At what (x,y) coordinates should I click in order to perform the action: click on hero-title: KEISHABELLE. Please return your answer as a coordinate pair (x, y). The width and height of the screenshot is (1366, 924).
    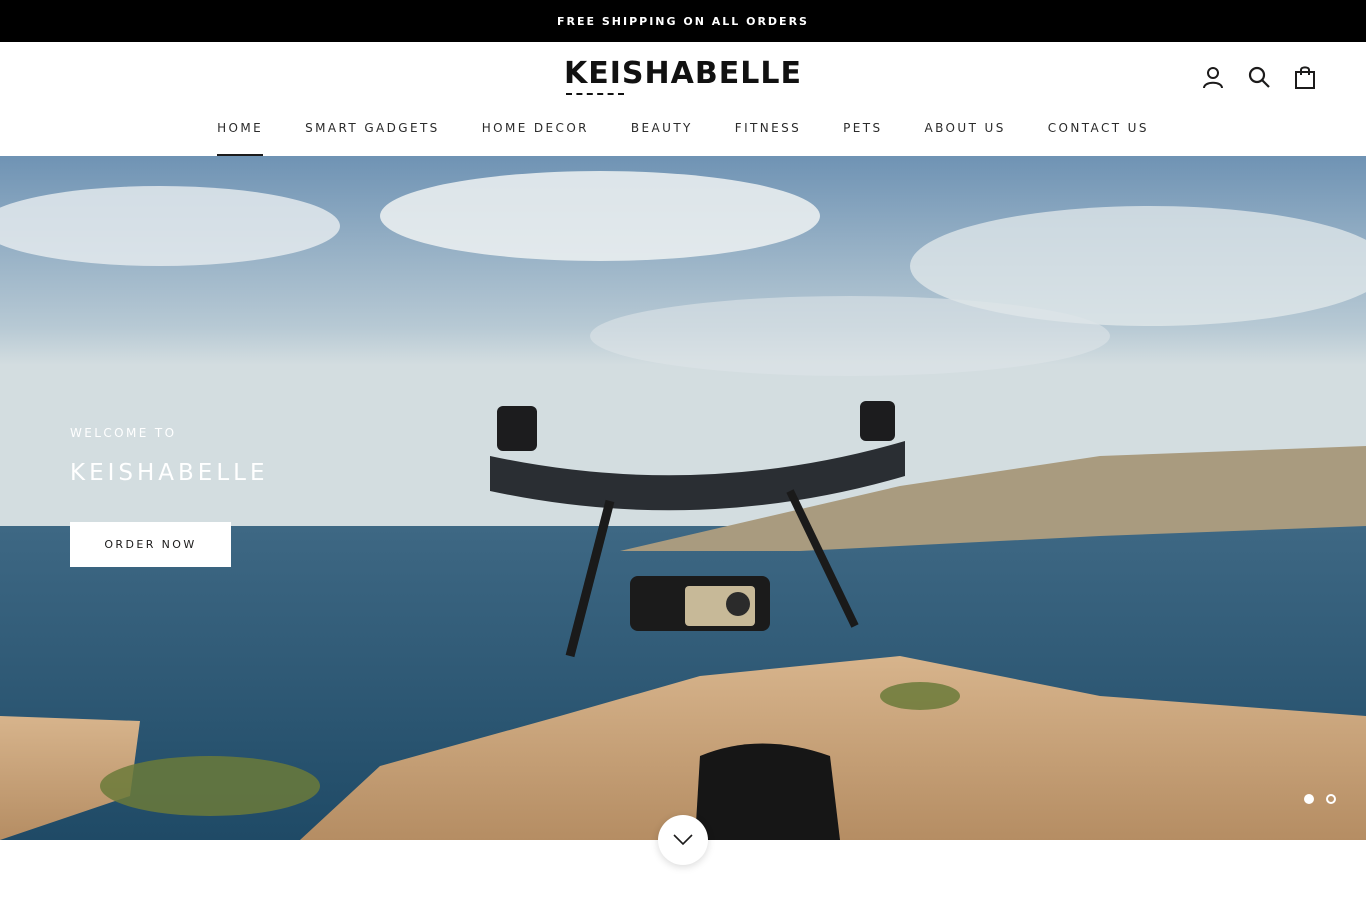
    Looking at the image, I should click on (169, 473).